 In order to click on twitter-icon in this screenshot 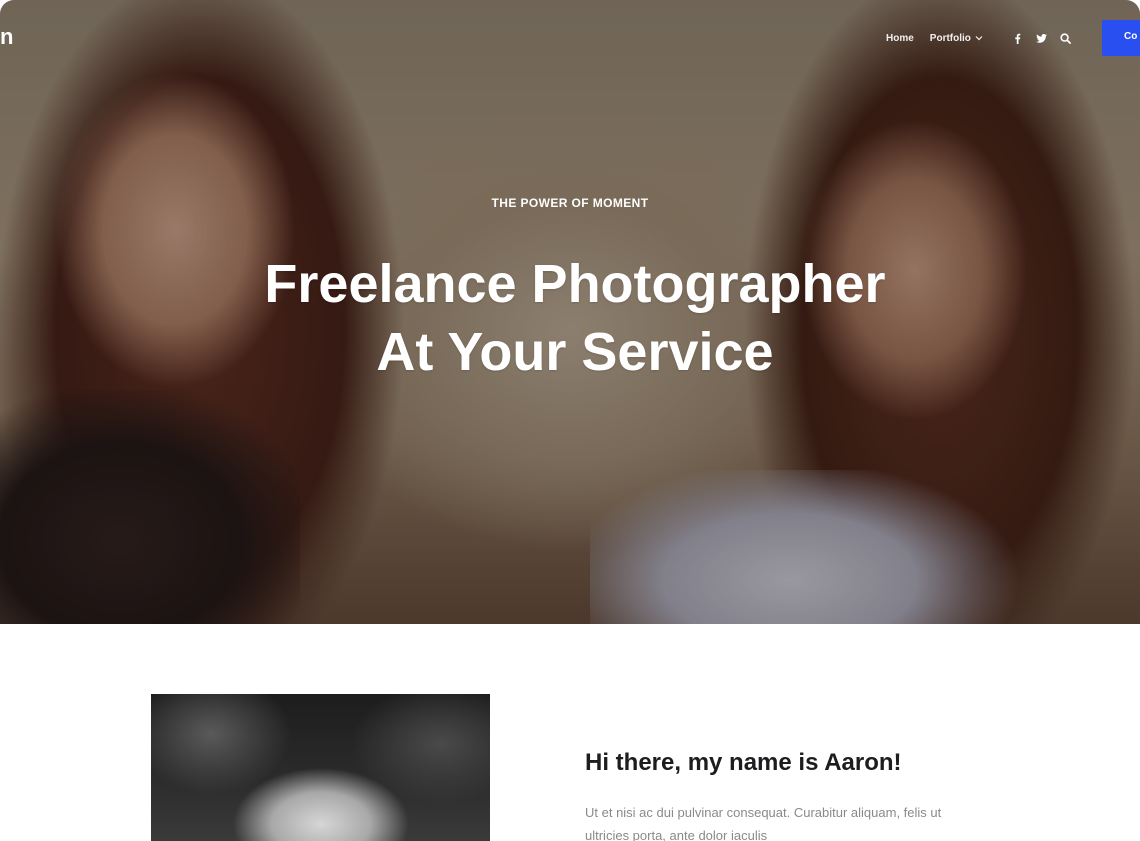, I will do `click(1042, 38)`.